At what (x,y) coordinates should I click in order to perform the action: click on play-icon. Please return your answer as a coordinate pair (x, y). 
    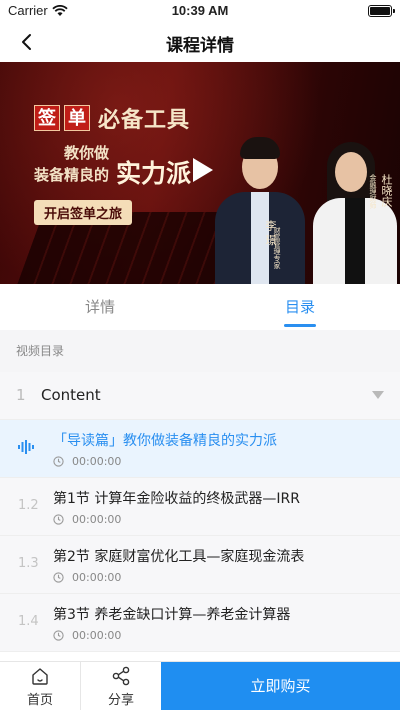
    Looking at the image, I should click on (201, 170).